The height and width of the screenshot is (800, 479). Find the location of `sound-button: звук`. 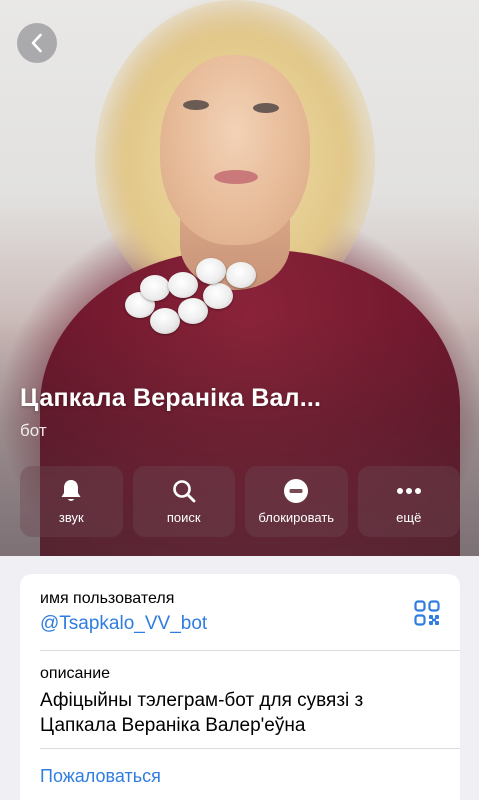

sound-button: звук is located at coordinates (71, 501).